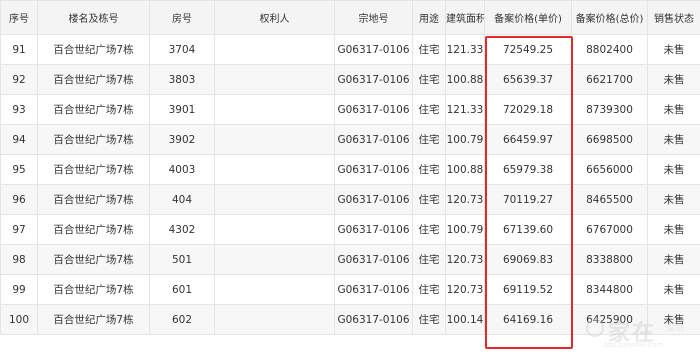  What do you see at coordinates (182, 79) in the screenshot?
I see `cell-room: 3803` at bounding box center [182, 79].